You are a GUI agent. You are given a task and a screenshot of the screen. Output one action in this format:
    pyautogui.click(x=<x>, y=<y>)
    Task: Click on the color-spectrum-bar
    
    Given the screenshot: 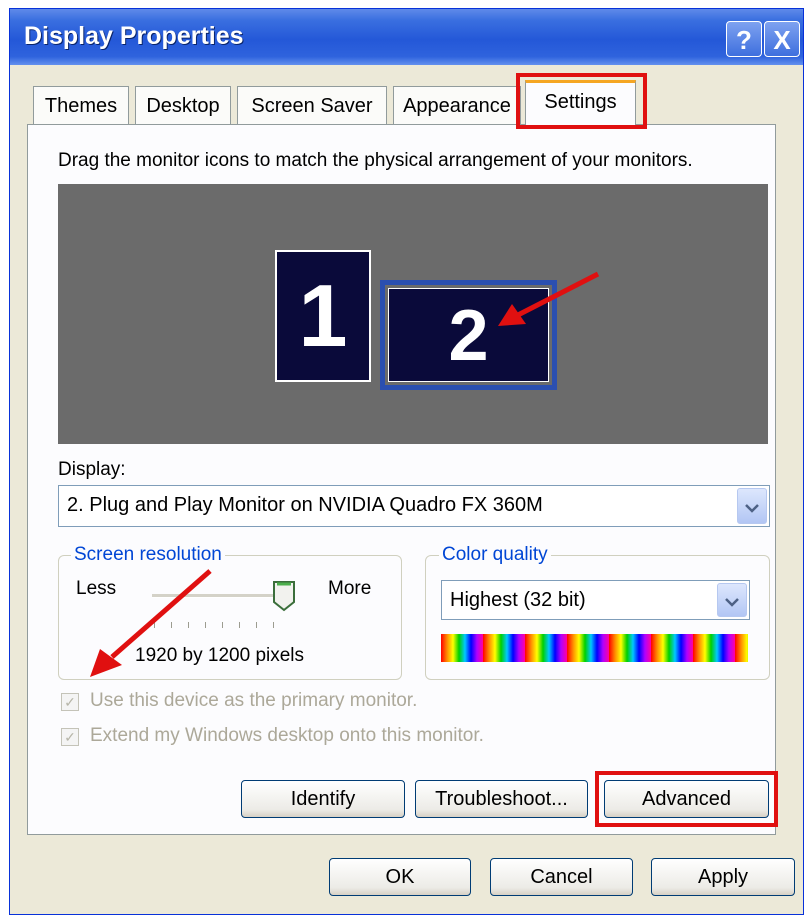 What is the action you would take?
    pyautogui.click(x=594, y=648)
    